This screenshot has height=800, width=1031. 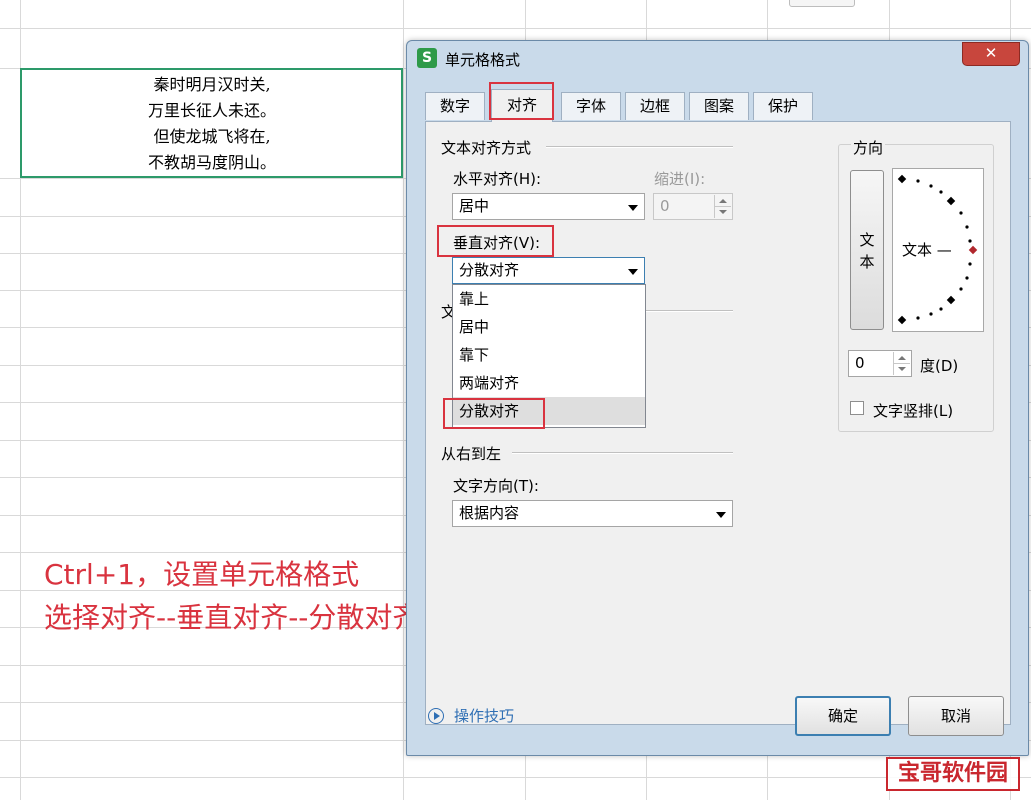 I want to click on vertical-align-value: 分散对齐, so click(x=489, y=270).